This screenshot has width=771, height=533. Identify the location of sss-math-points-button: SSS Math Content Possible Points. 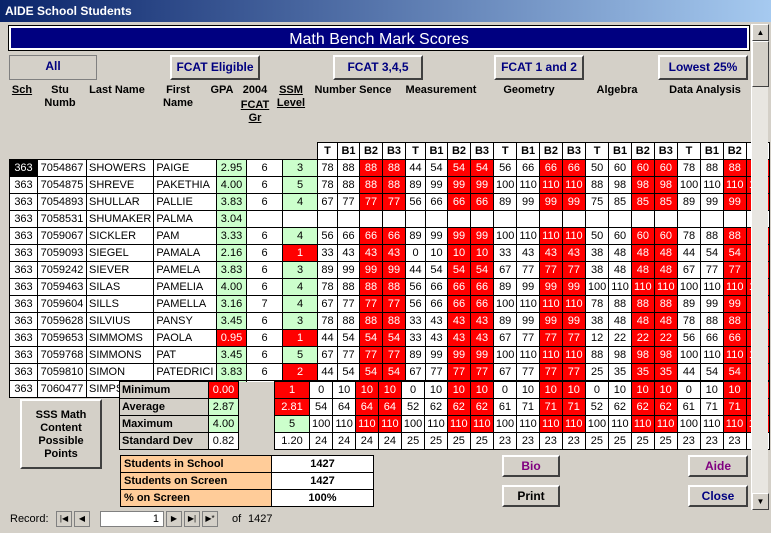
(61, 434).